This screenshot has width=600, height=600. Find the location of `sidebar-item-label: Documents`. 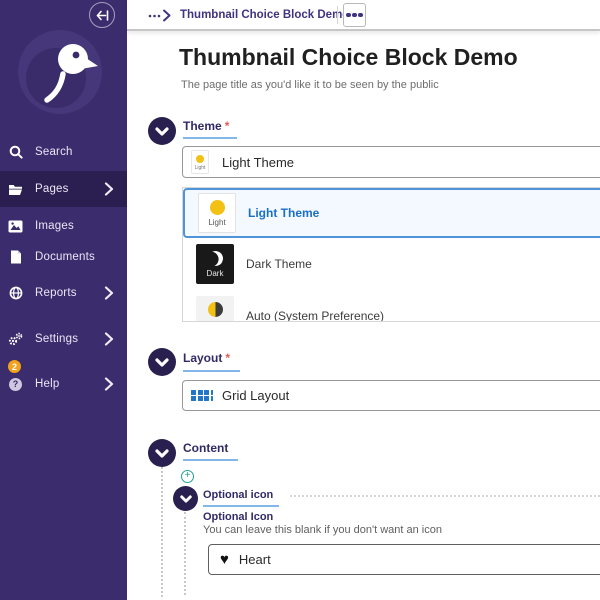

sidebar-item-label: Documents is located at coordinates (65, 257).